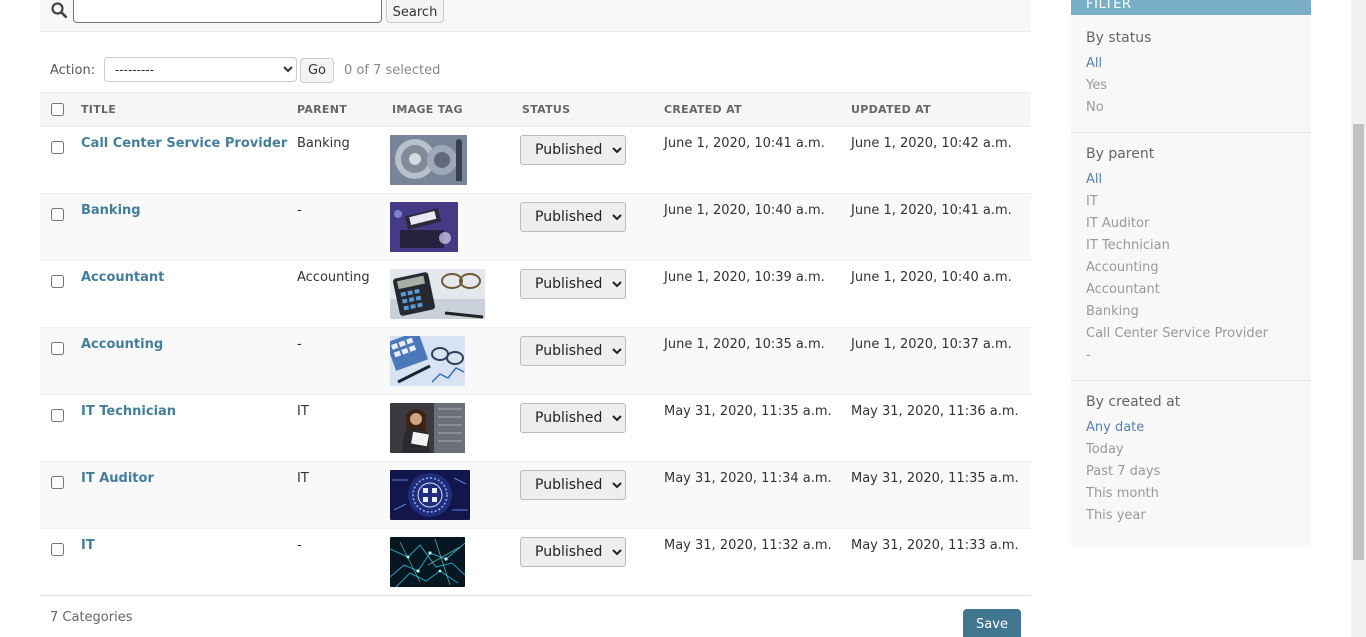 Image resolution: width=1366 pixels, height=637 pixels. Describe the element at coordinates (755, 428) in the screenshot. I see `row-created-at: May 31, 2020, 11:35 a.m.` at that location.